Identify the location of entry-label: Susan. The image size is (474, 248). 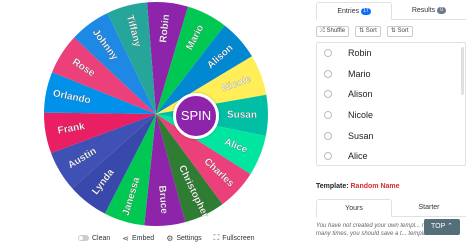
(361, 135).